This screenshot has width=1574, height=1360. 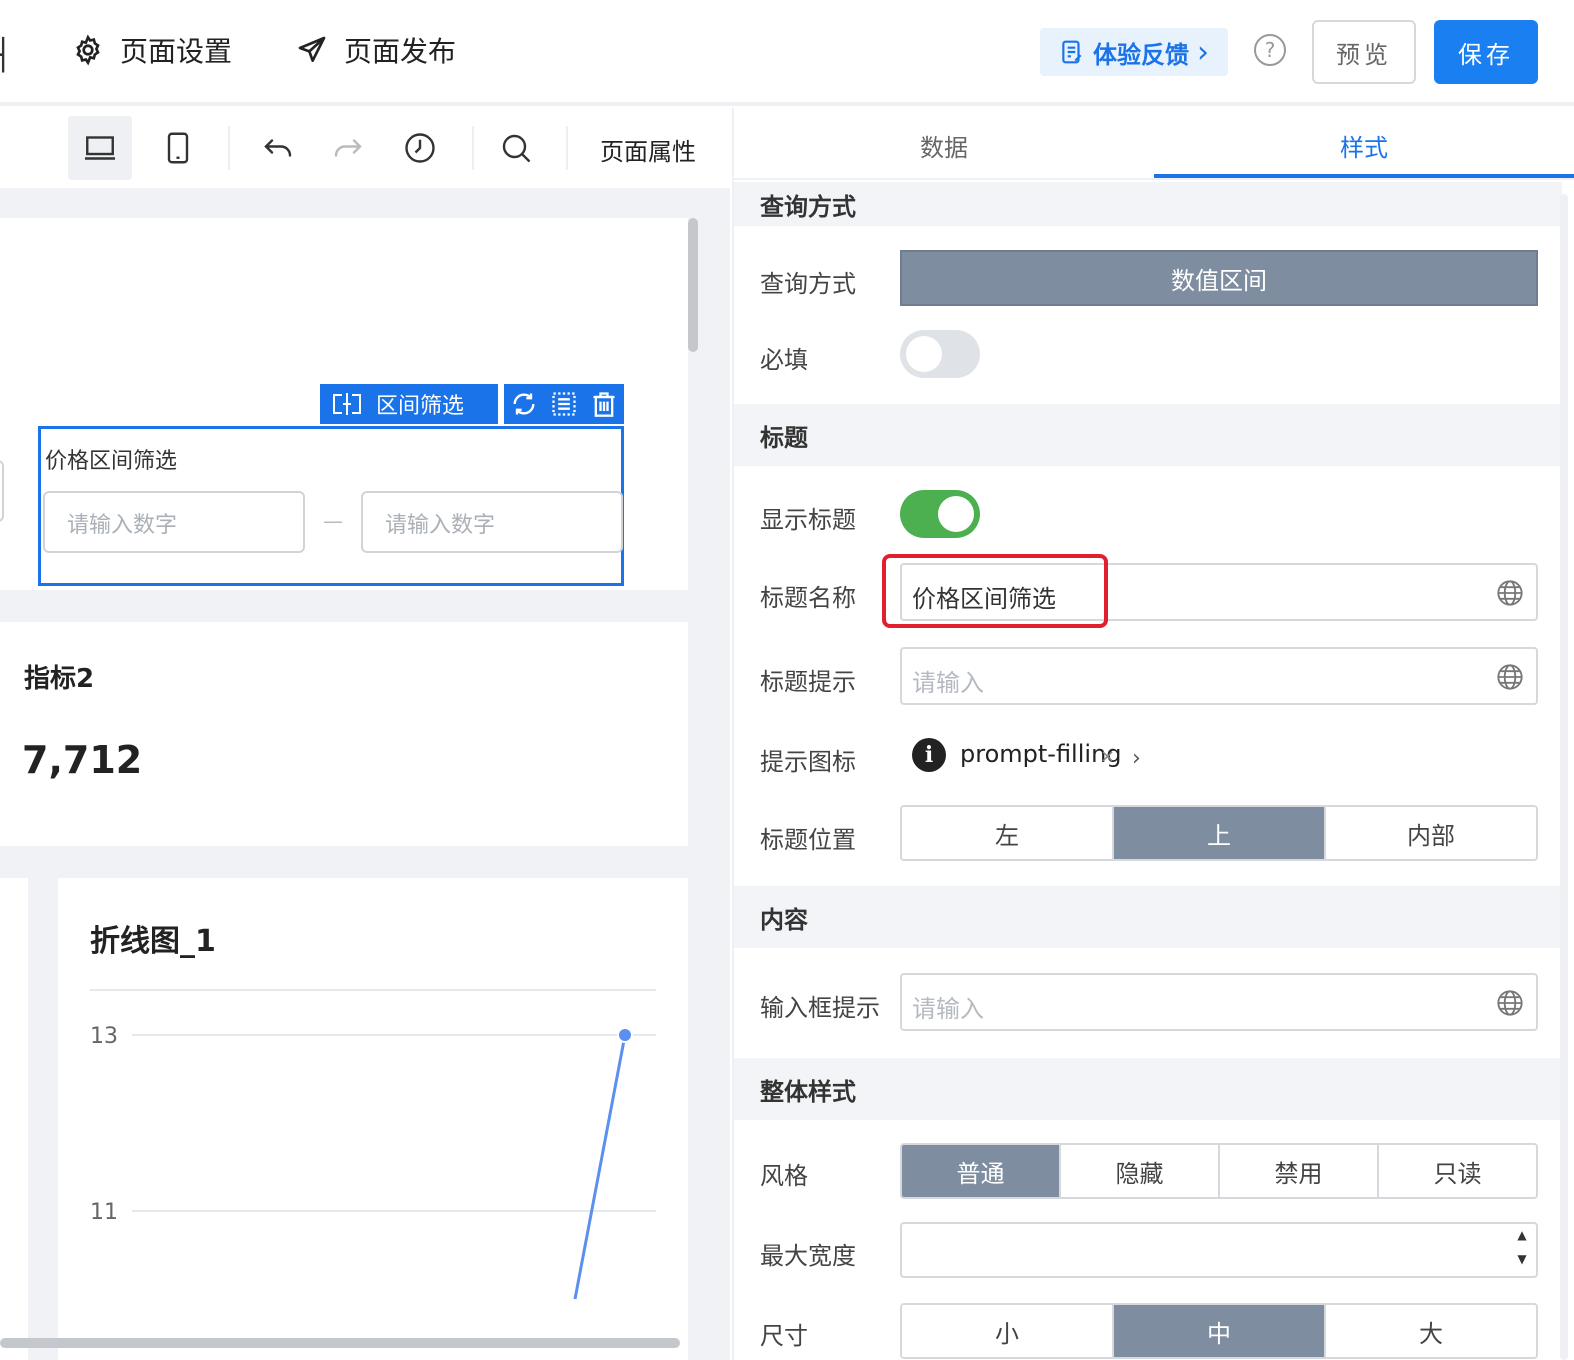 What do you see at coordinates (995, 591) in the screenshot?
I see `highlight-annotation` at bounding box center [995, 591].